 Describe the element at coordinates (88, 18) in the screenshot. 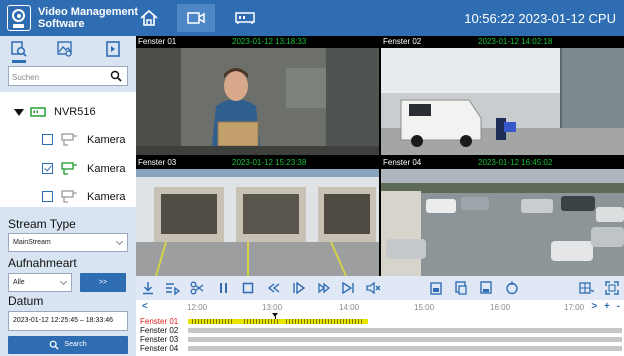

I see `app-title: Video Management Software` at that location.